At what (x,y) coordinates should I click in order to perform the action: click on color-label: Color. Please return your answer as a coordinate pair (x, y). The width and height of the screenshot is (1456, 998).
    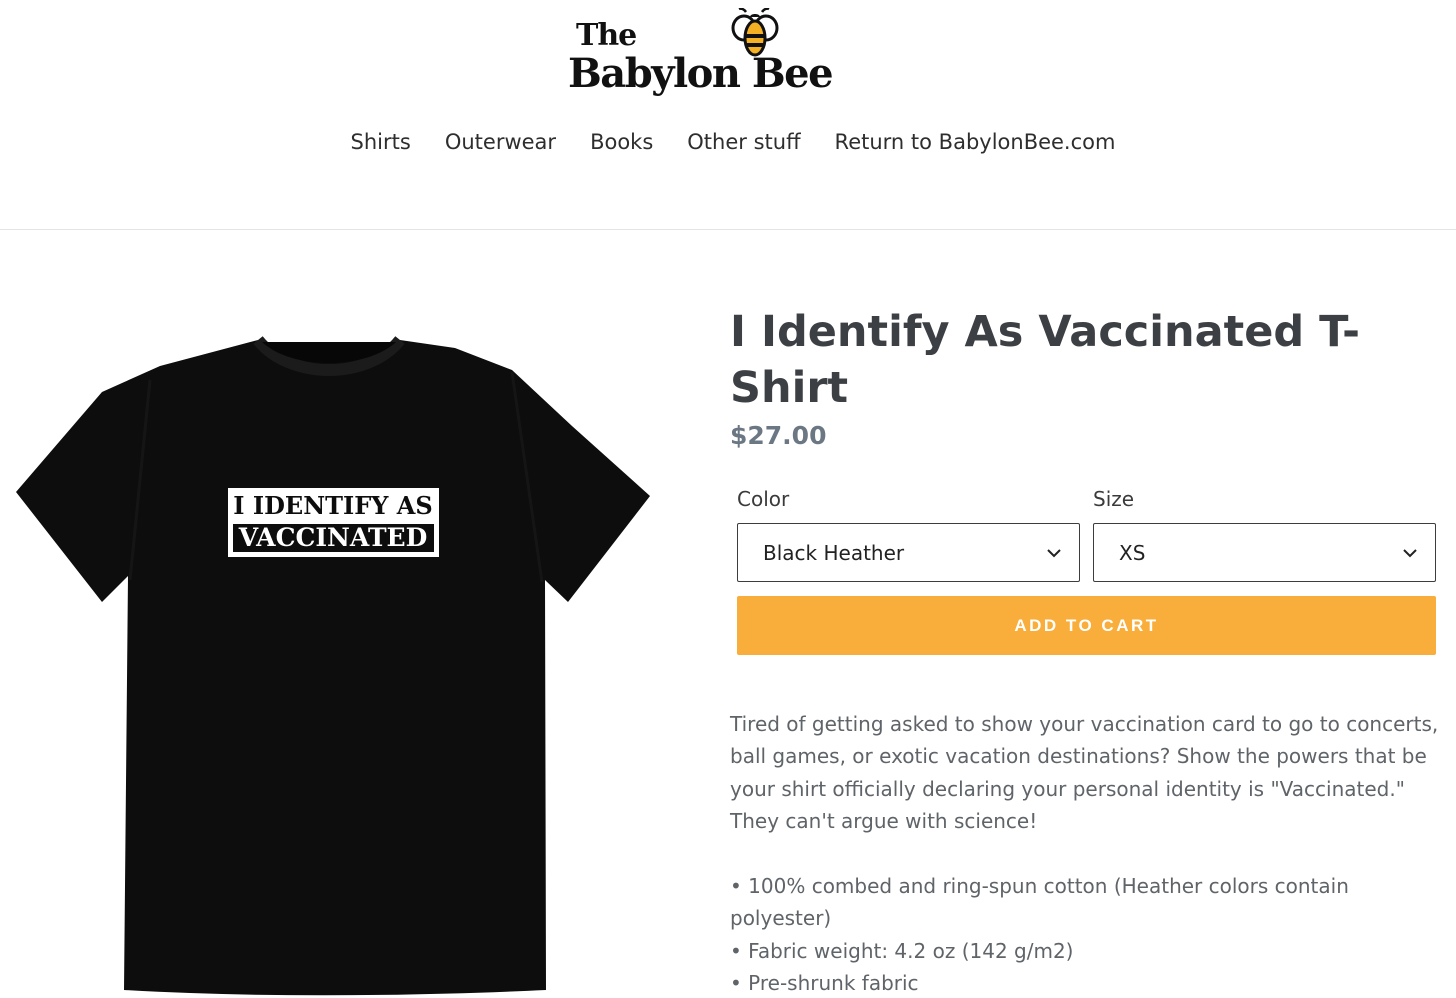
    Looking at the image, I should click on (763, 499).